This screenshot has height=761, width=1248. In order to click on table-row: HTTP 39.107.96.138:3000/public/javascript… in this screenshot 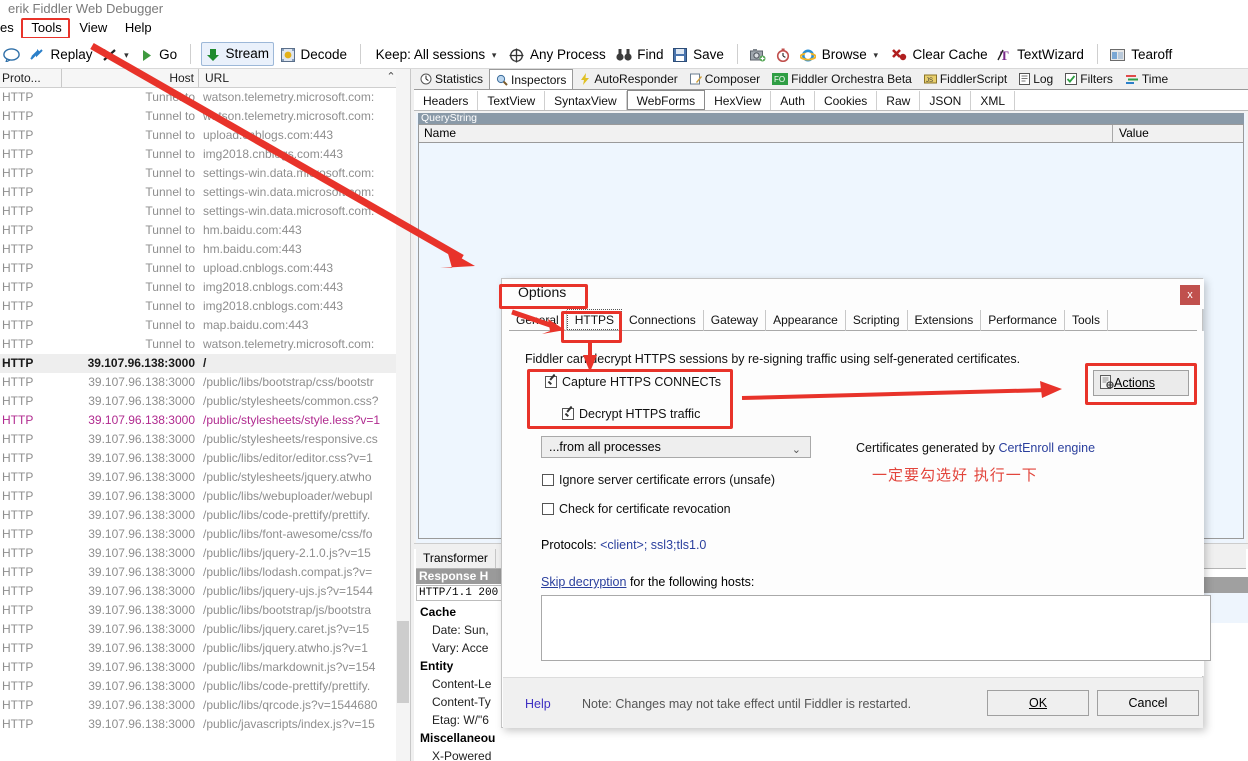, I will do `click(198, 724)`.